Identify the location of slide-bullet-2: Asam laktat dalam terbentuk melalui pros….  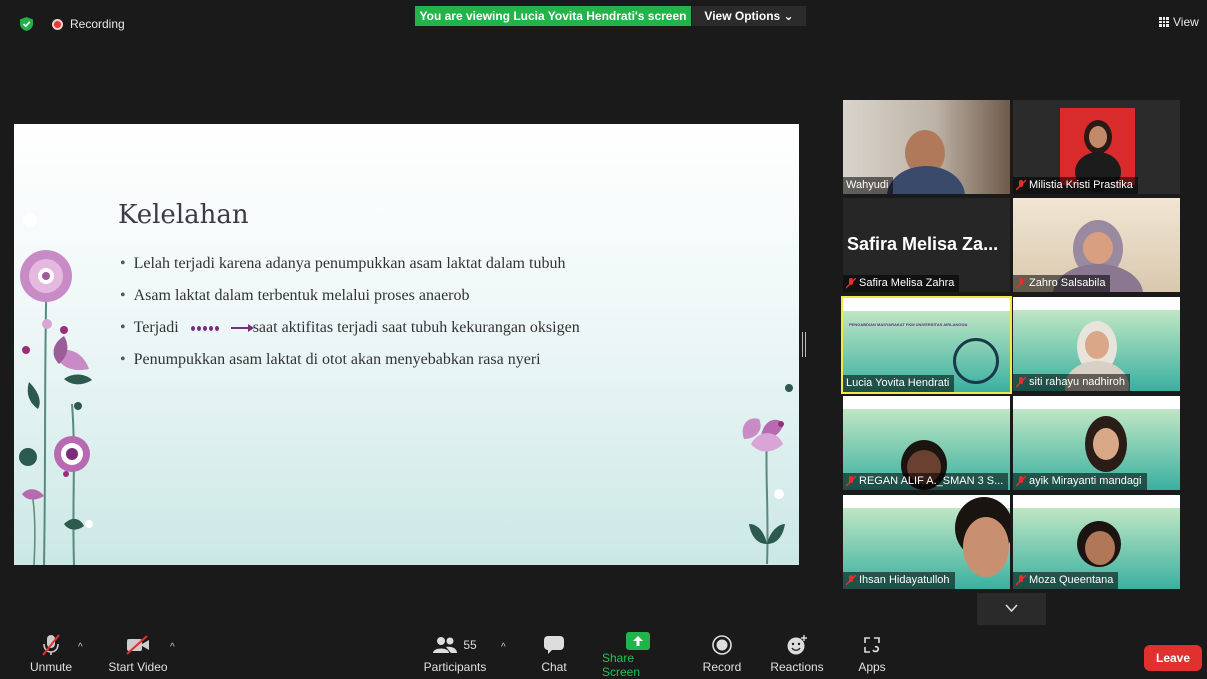
(350, 296).